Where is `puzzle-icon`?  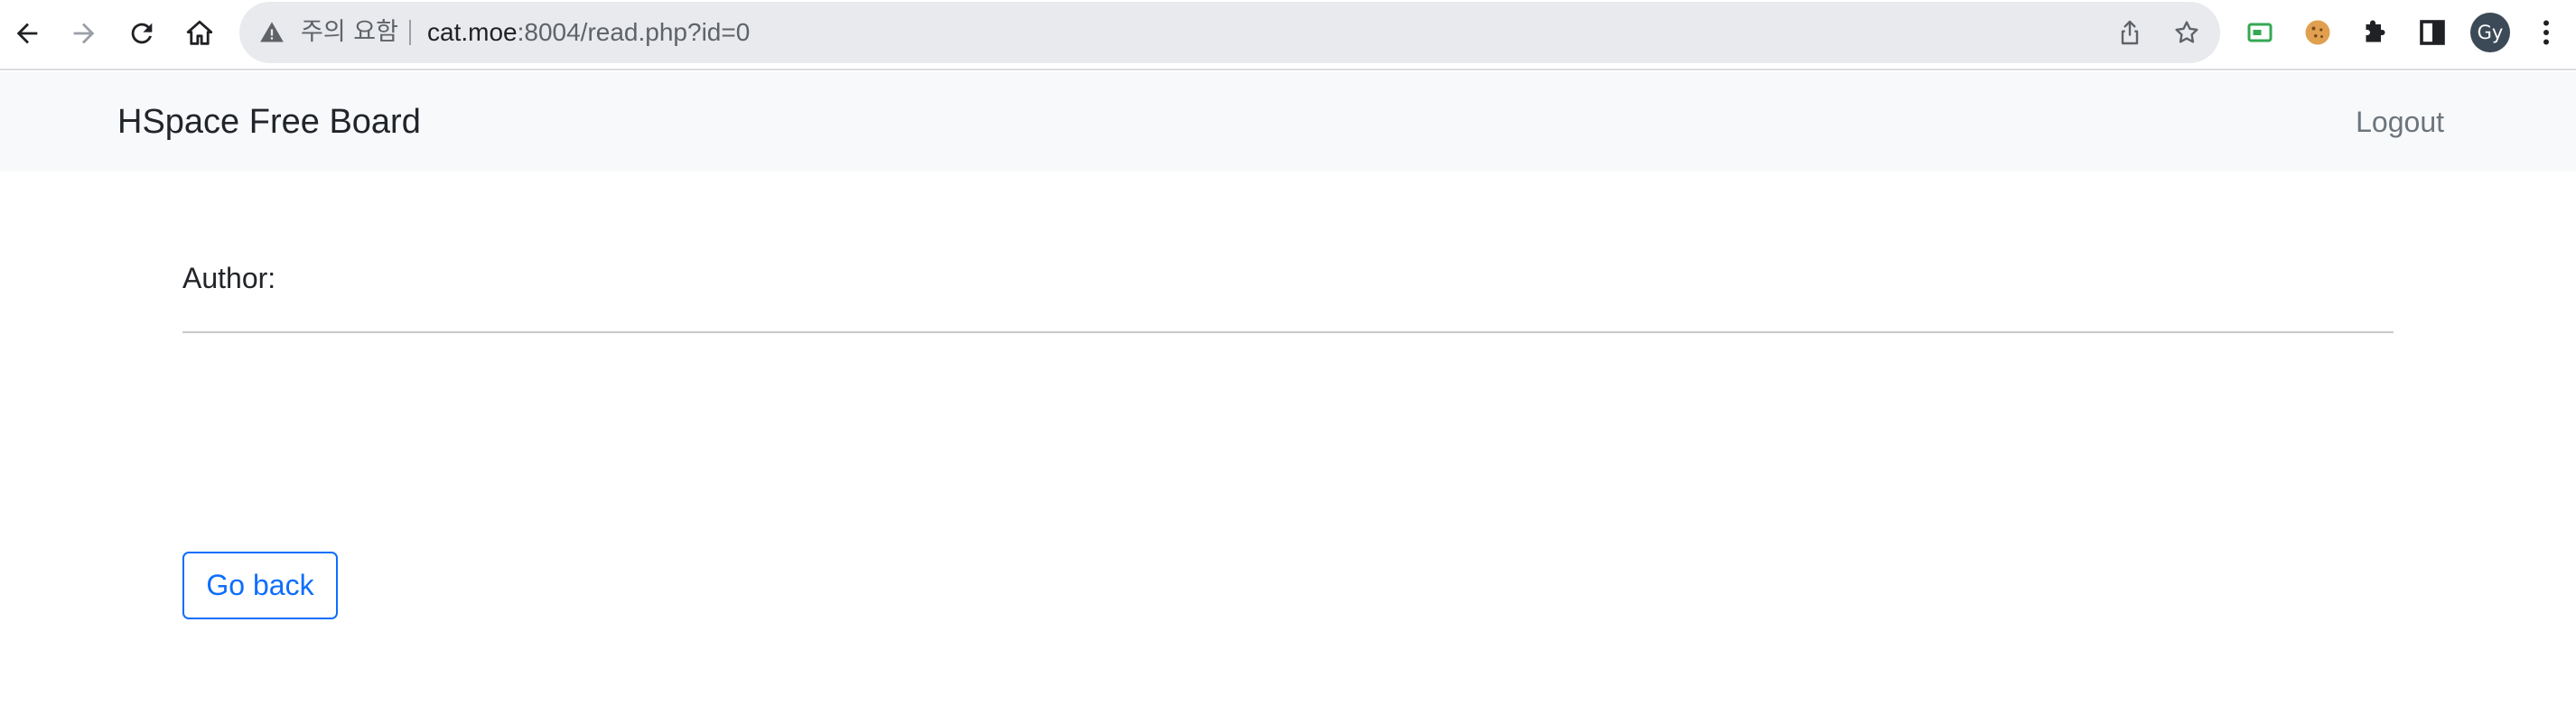 puzzle-icon is located at coordinates (2375, 31).